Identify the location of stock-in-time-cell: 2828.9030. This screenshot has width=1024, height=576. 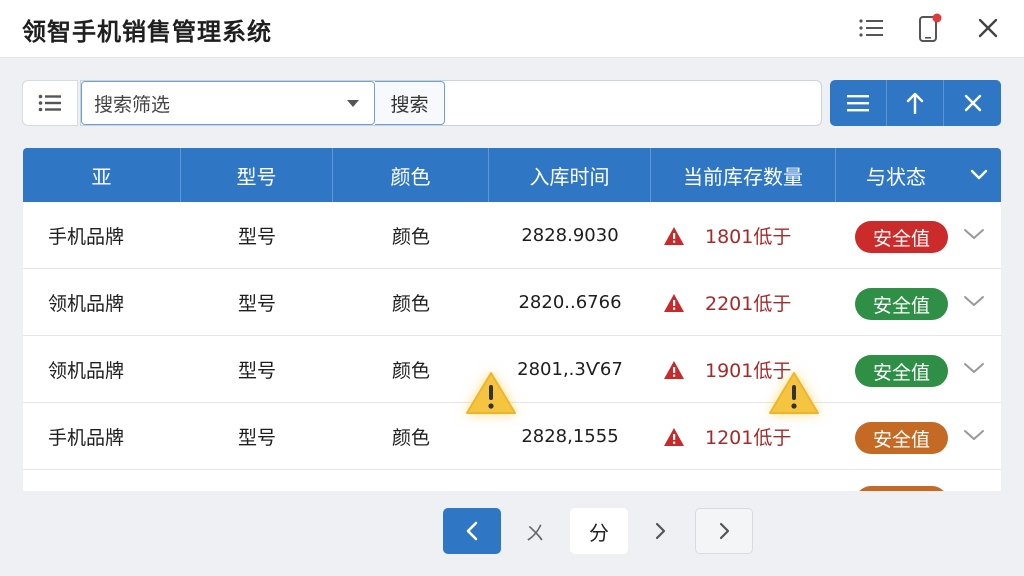
(570, 235).